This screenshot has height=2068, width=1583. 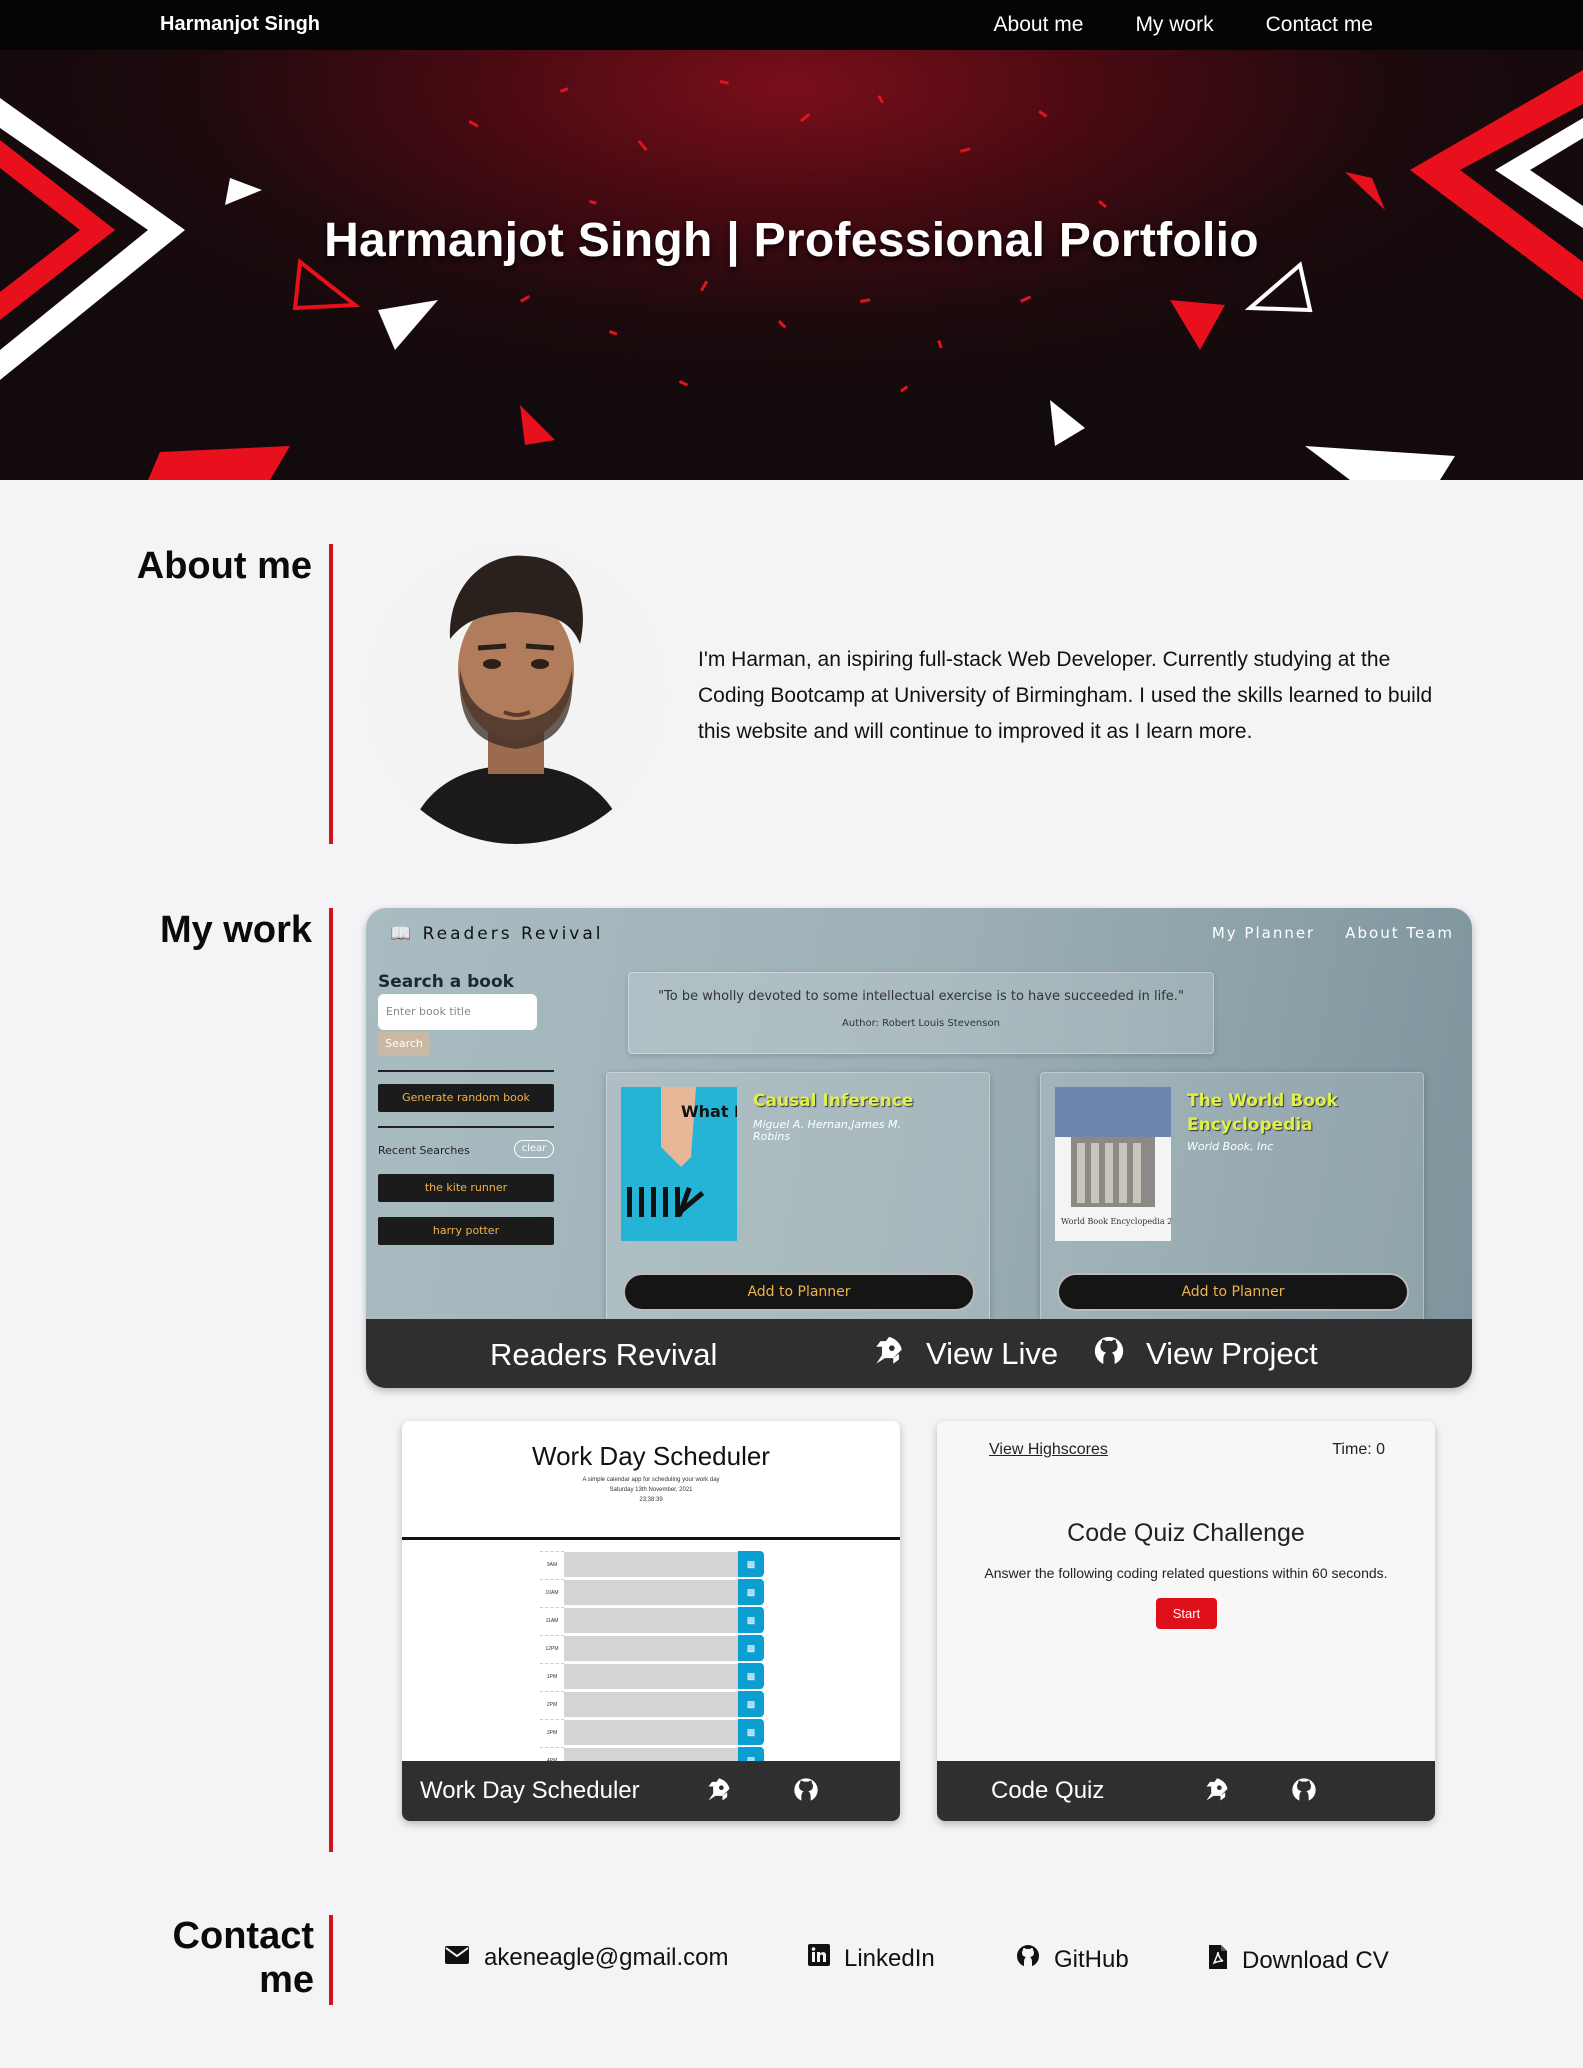 What do you see at coordinates (604, 1354) in the screenshot?
I see `project-name: Readers Revival` at bounding box center [604, 1354].